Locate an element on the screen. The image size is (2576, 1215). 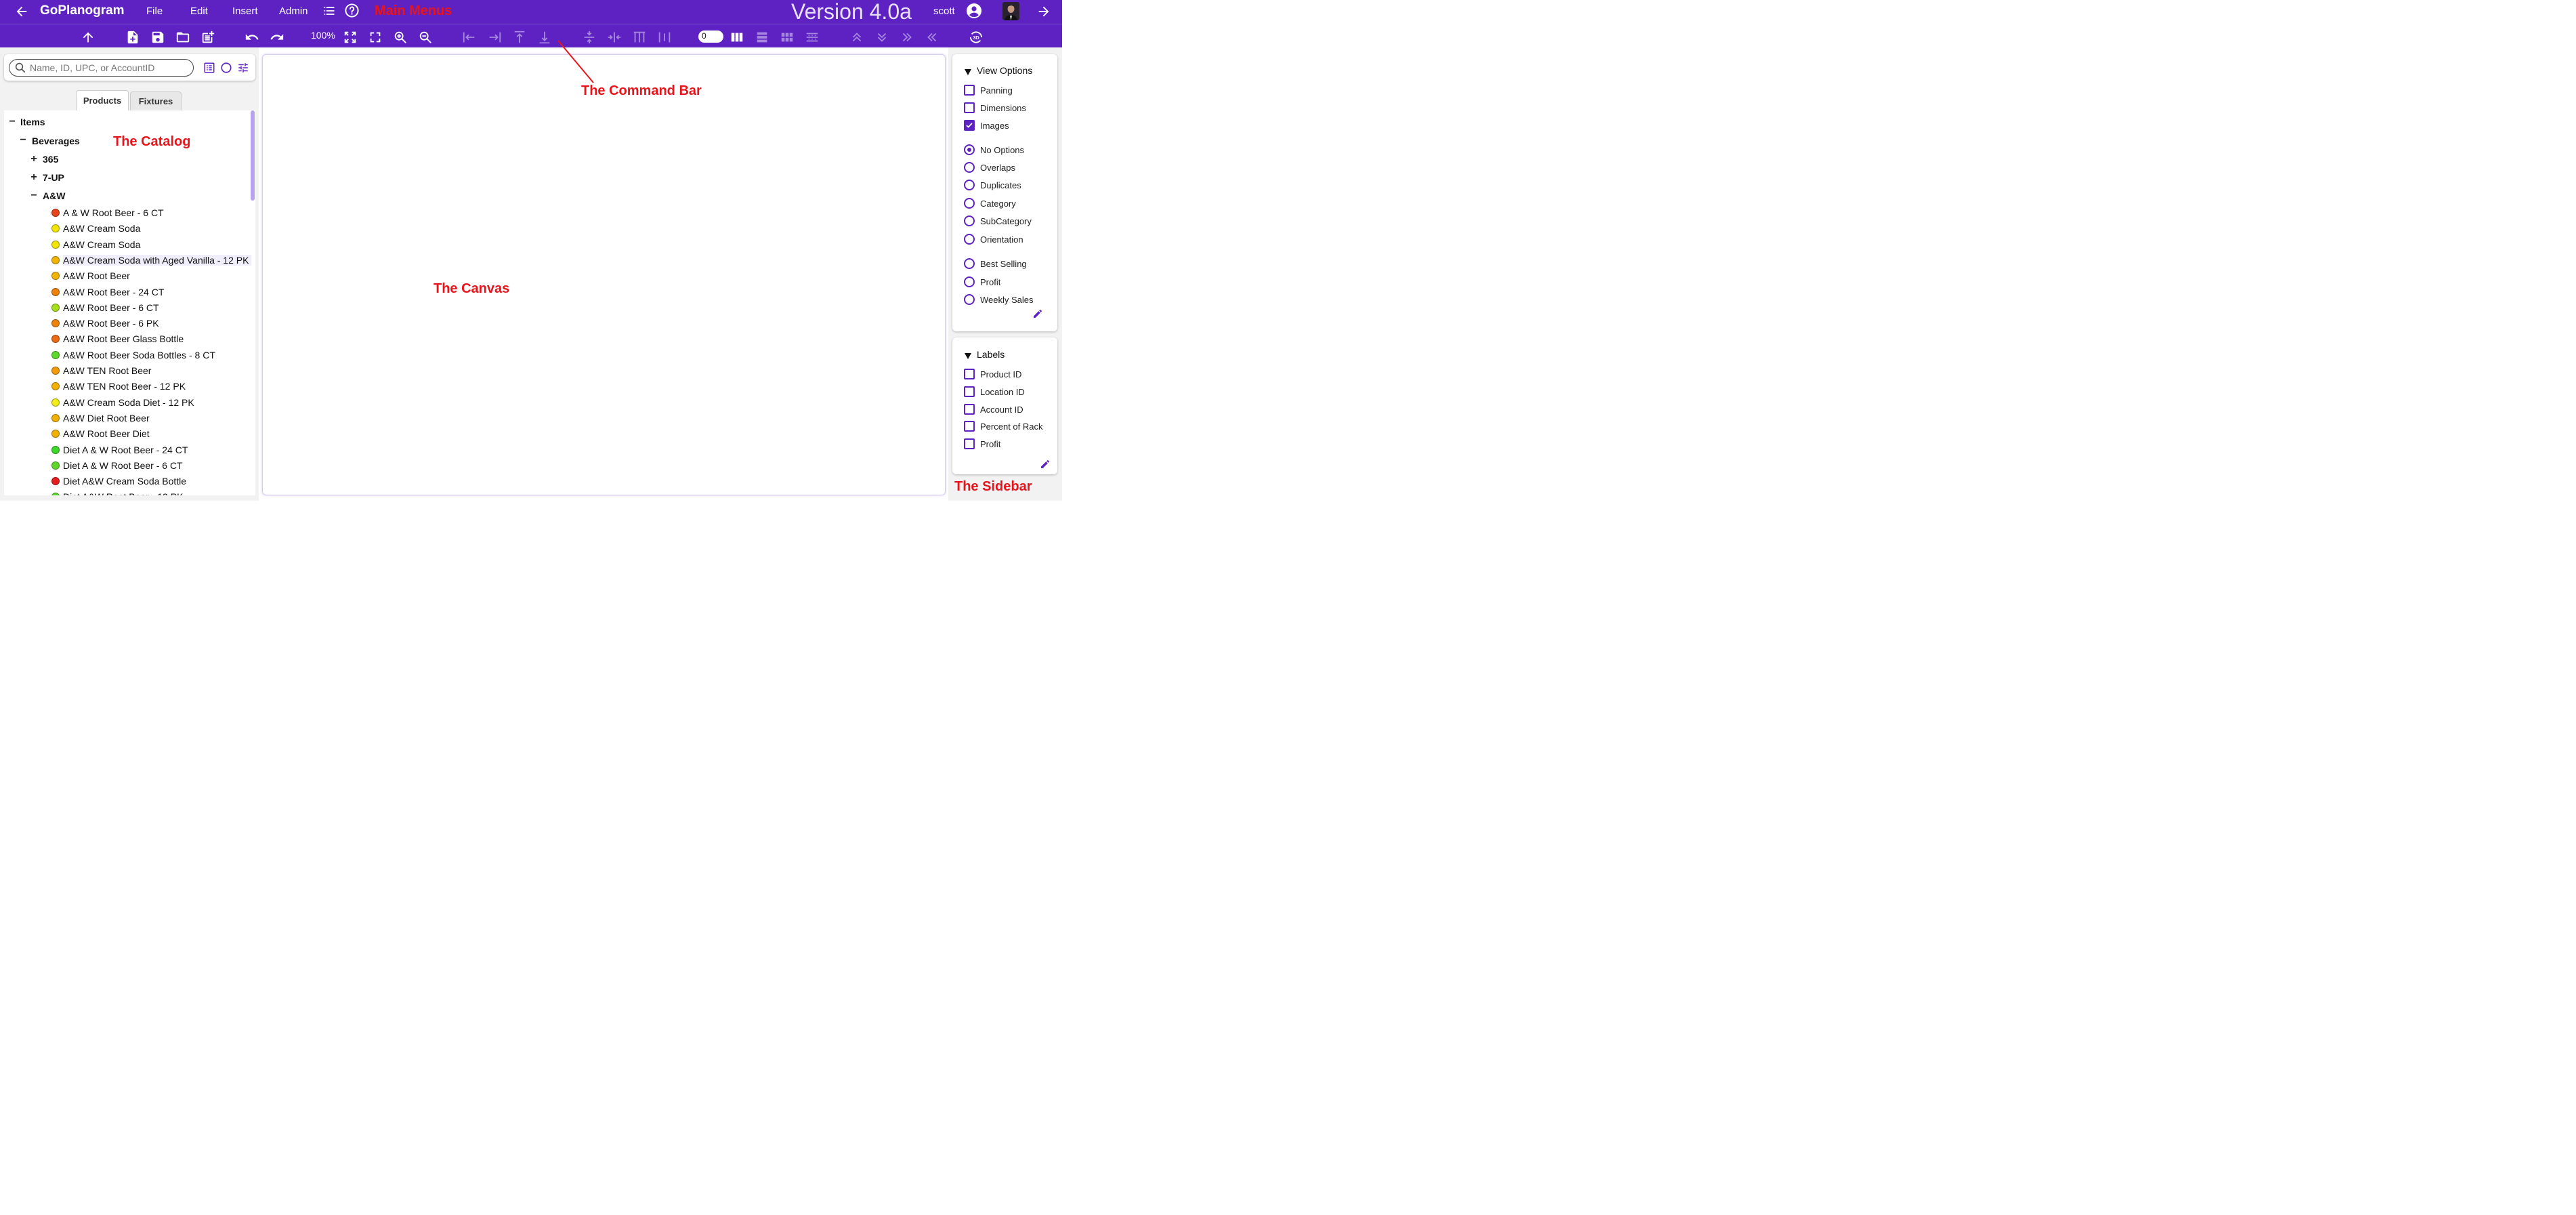
align-left-icon is located at coordinates (470, 37).